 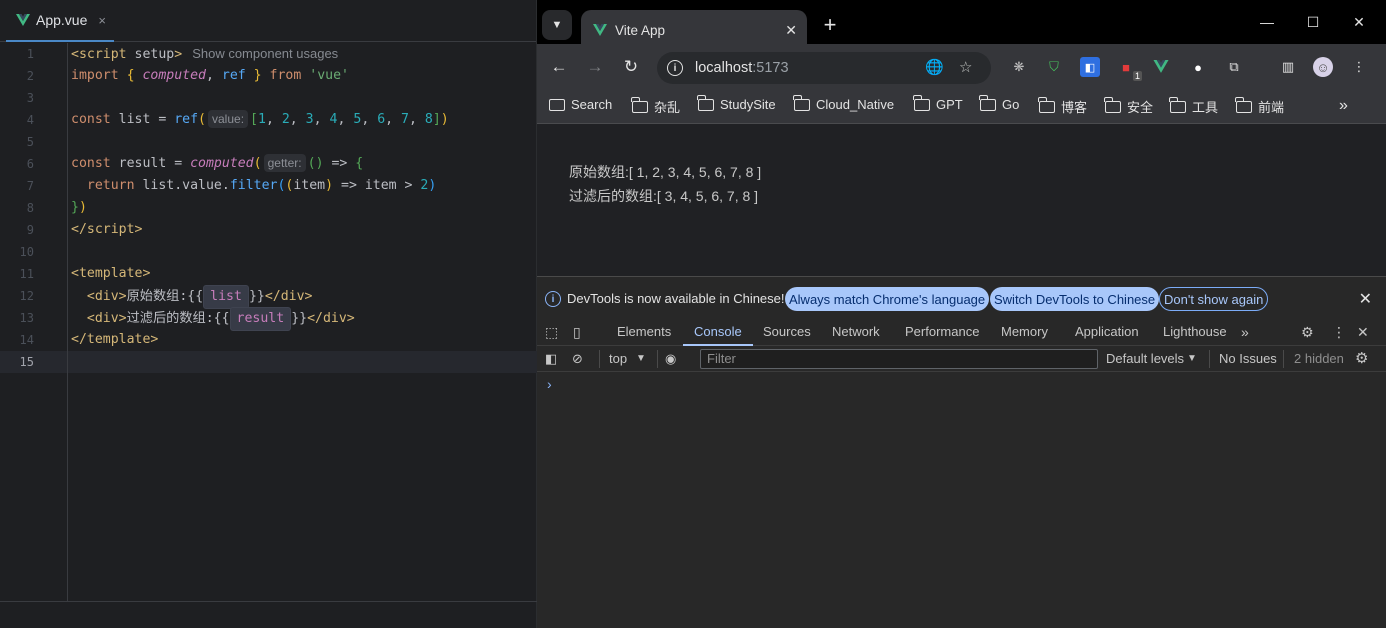 I want to click on bookmarks-overflow-button: », so click(x=1343, y=106).